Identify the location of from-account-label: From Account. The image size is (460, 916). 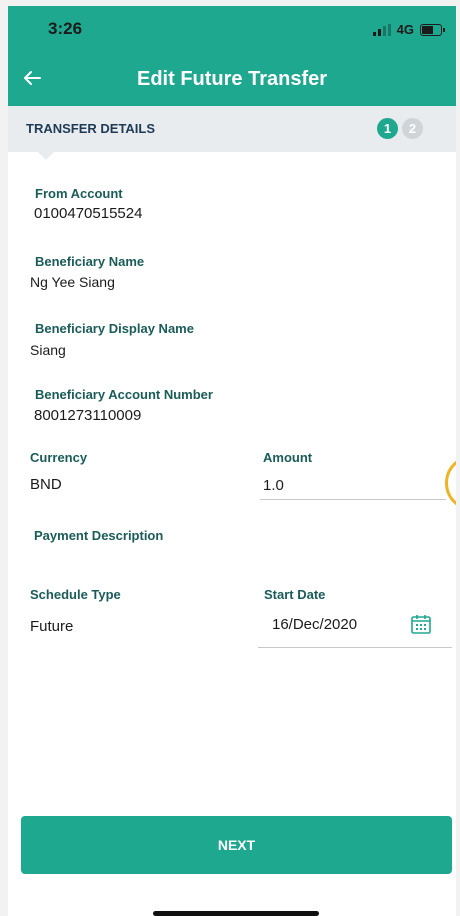
(79, 193).